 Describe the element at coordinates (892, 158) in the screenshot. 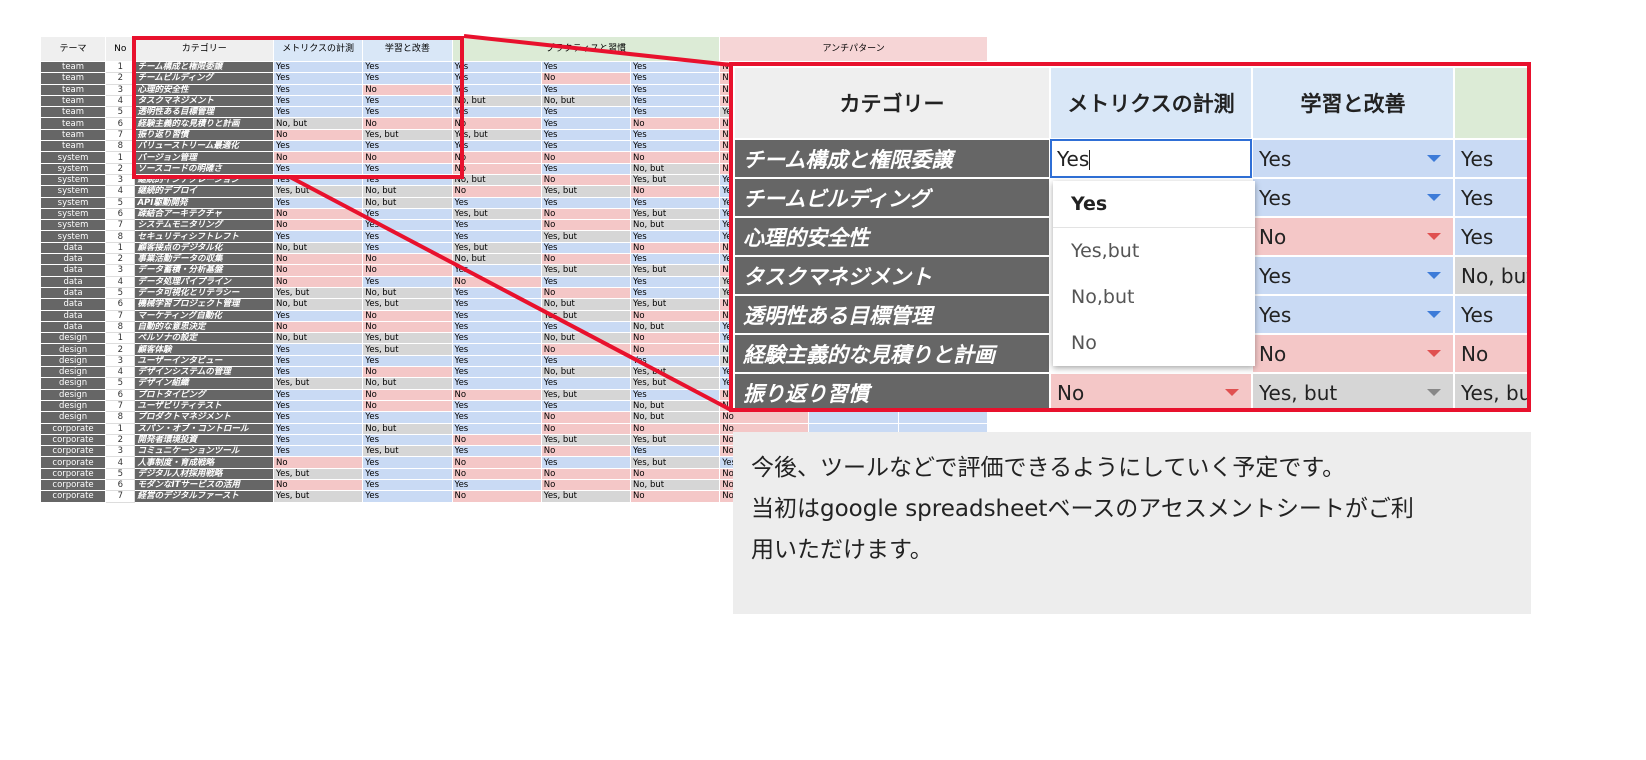

I see `zoom-category-cell: チーム構成と権限委譲` at that location.